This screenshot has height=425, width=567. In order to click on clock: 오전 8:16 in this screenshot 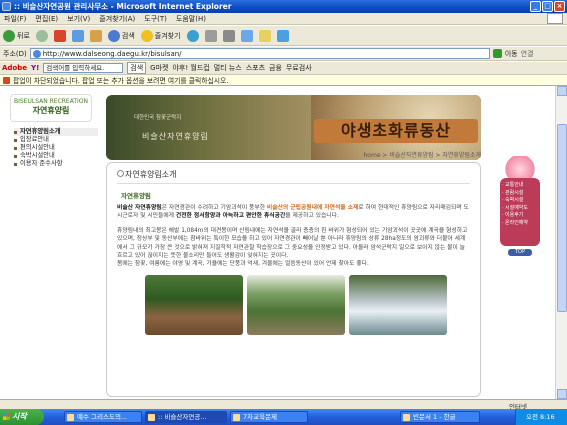, I will do `click(540, 417)`.